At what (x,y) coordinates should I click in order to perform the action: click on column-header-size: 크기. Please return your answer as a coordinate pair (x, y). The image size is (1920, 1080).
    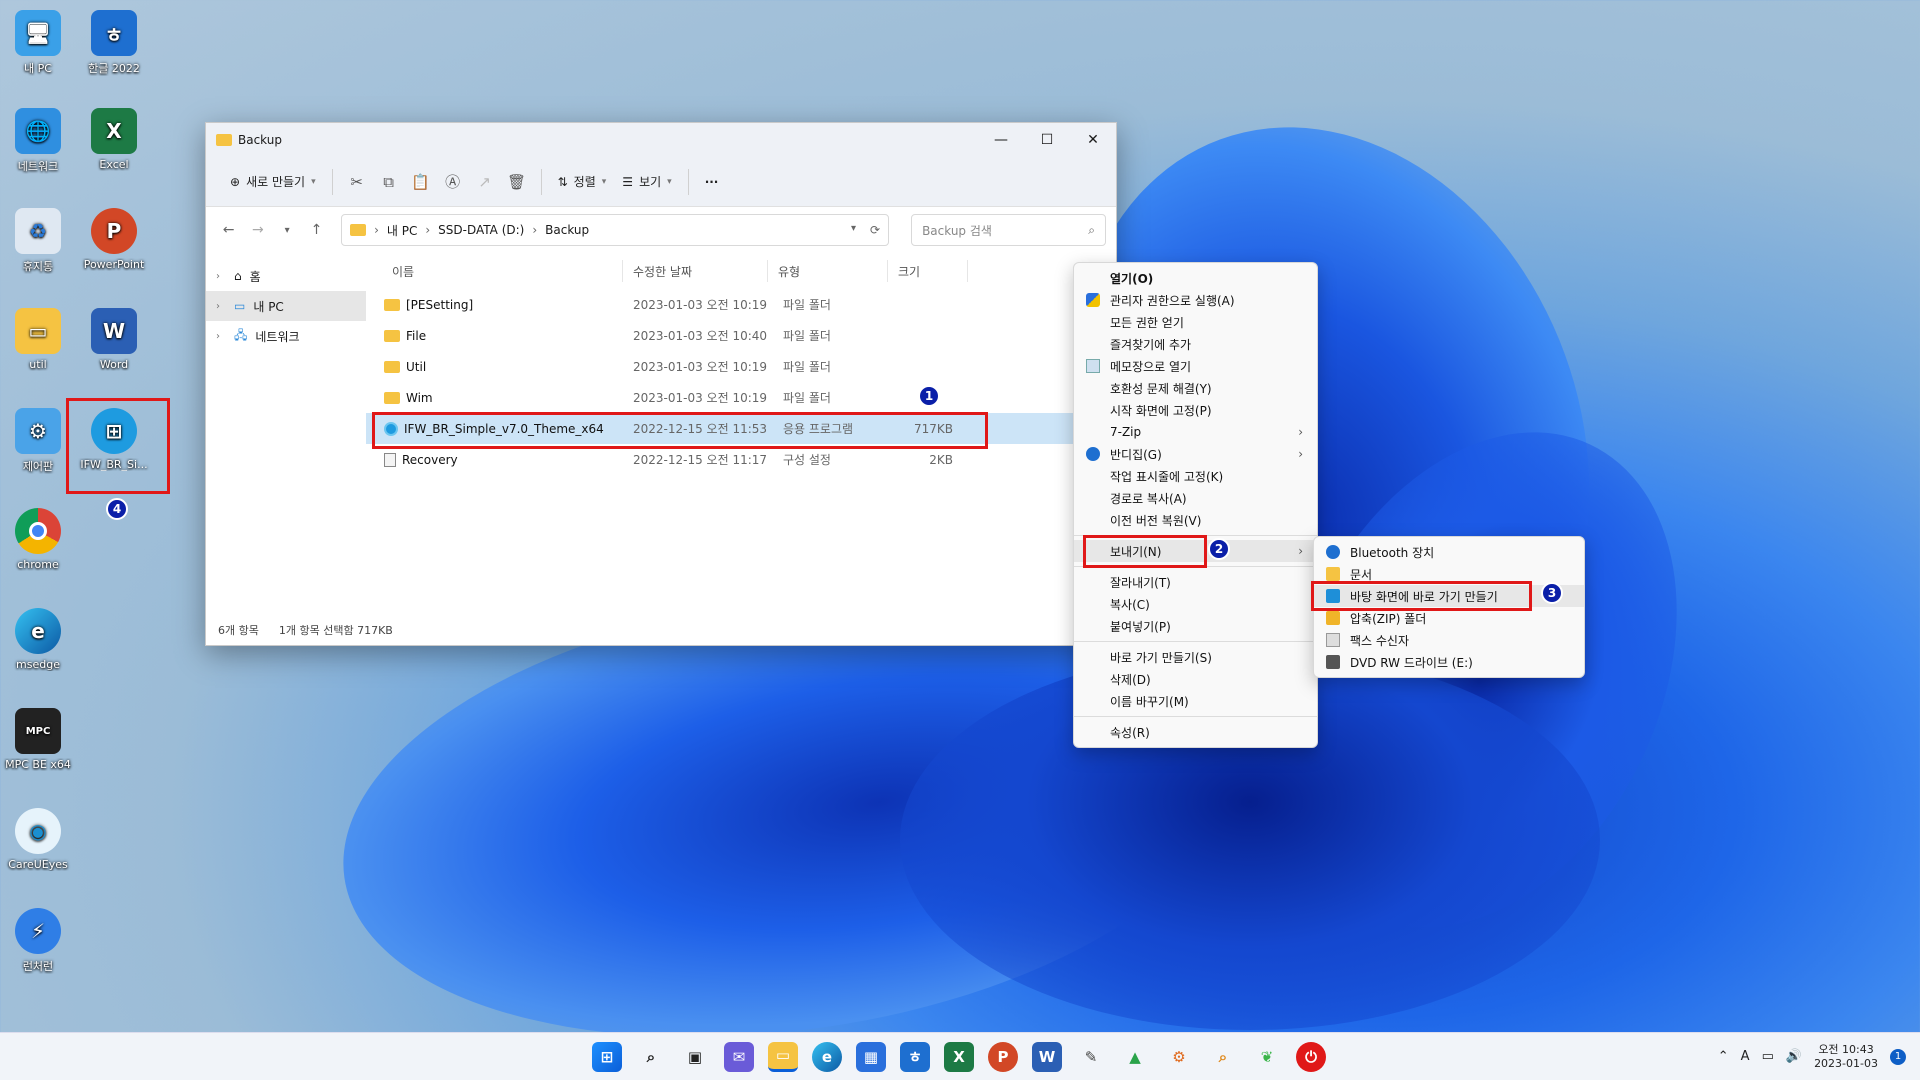
    Looking at the image, I should click on (928, 271).